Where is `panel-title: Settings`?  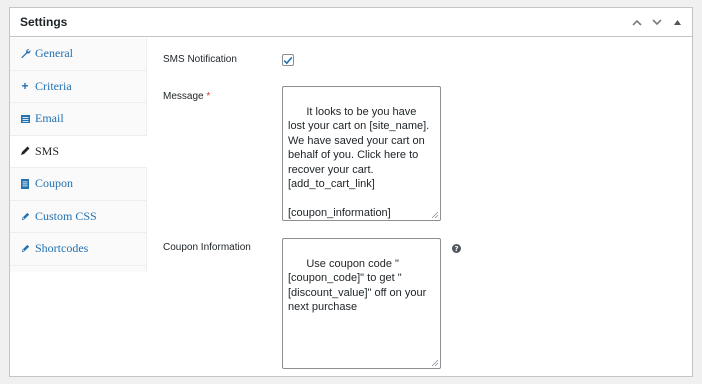
panel-title: Settings is located at coordinates (44, 22).